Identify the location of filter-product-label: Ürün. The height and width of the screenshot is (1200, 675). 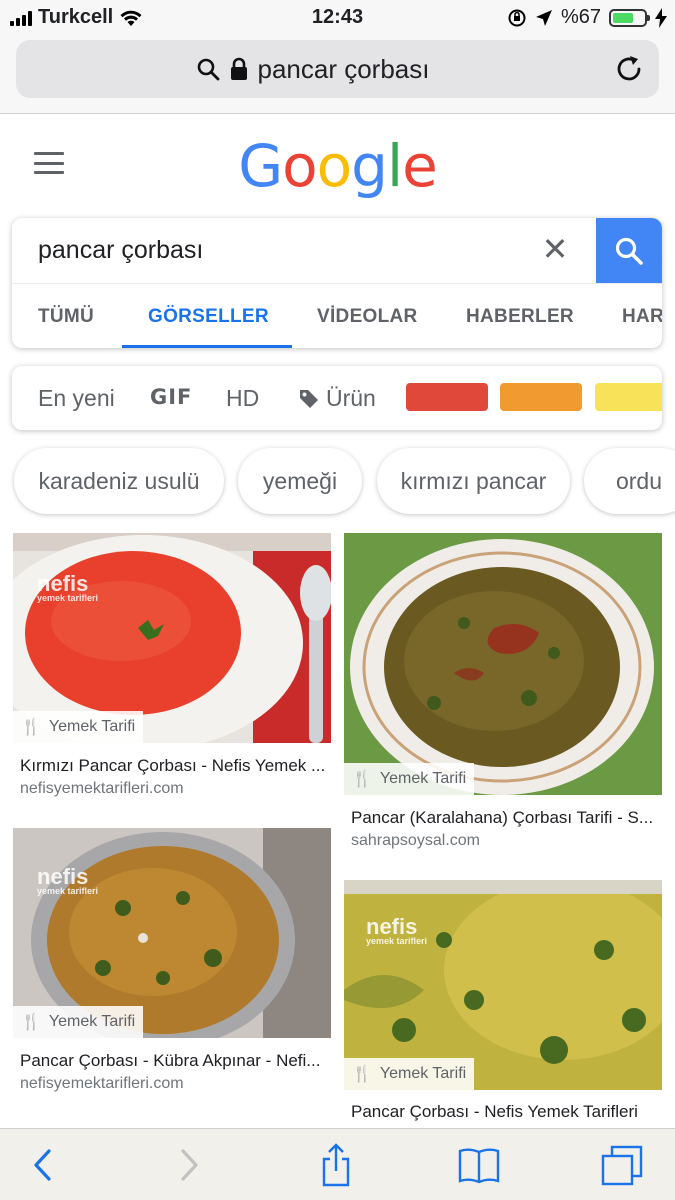
(351, 398).